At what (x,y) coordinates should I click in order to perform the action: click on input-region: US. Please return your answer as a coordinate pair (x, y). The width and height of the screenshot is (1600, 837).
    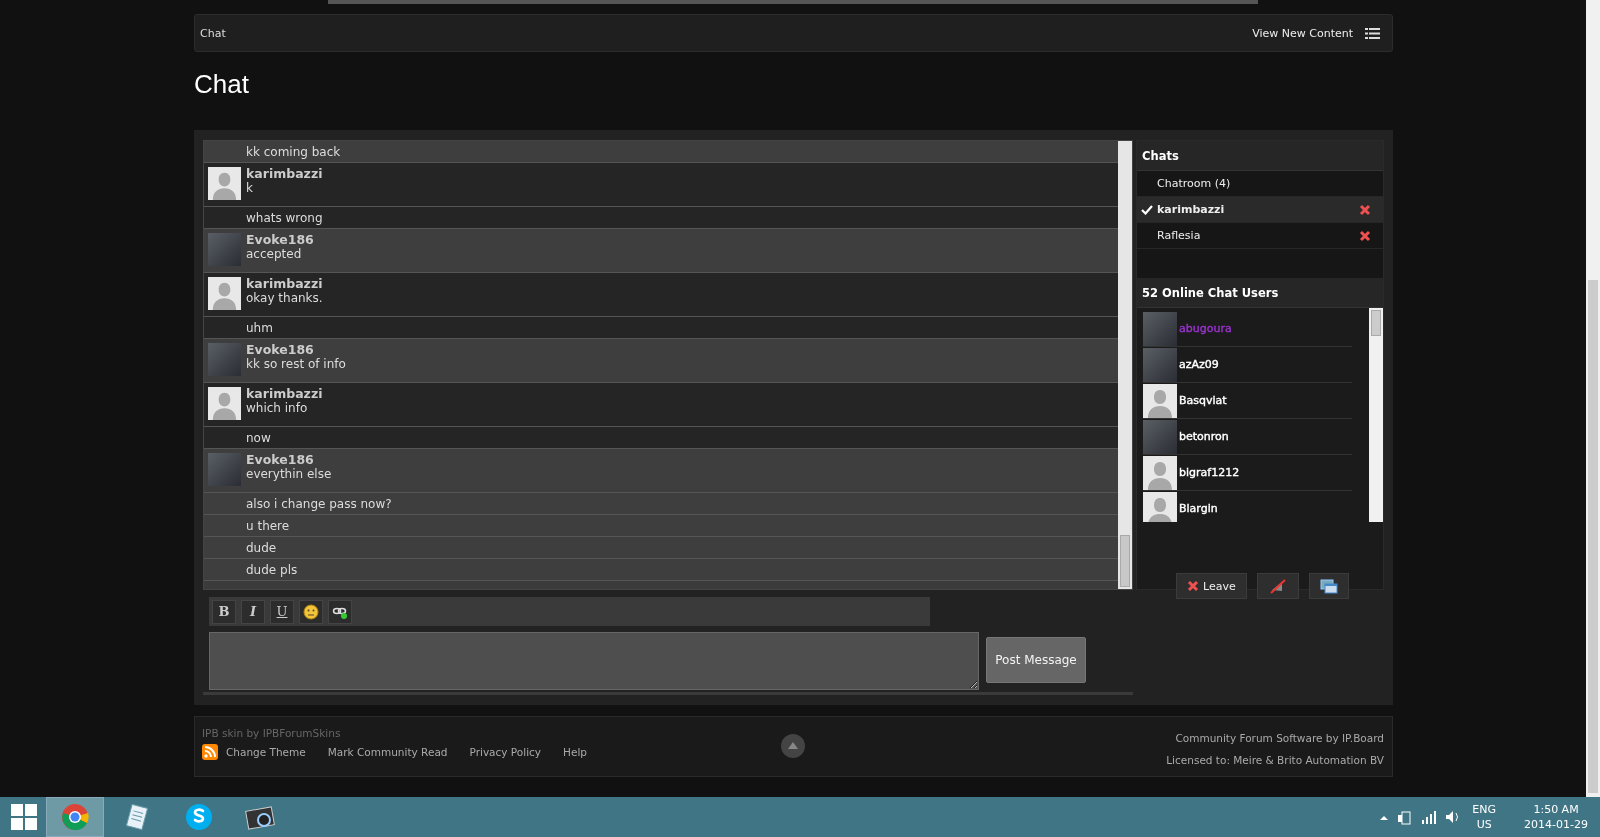
    Looking at the image, I should click on (1484, 824).